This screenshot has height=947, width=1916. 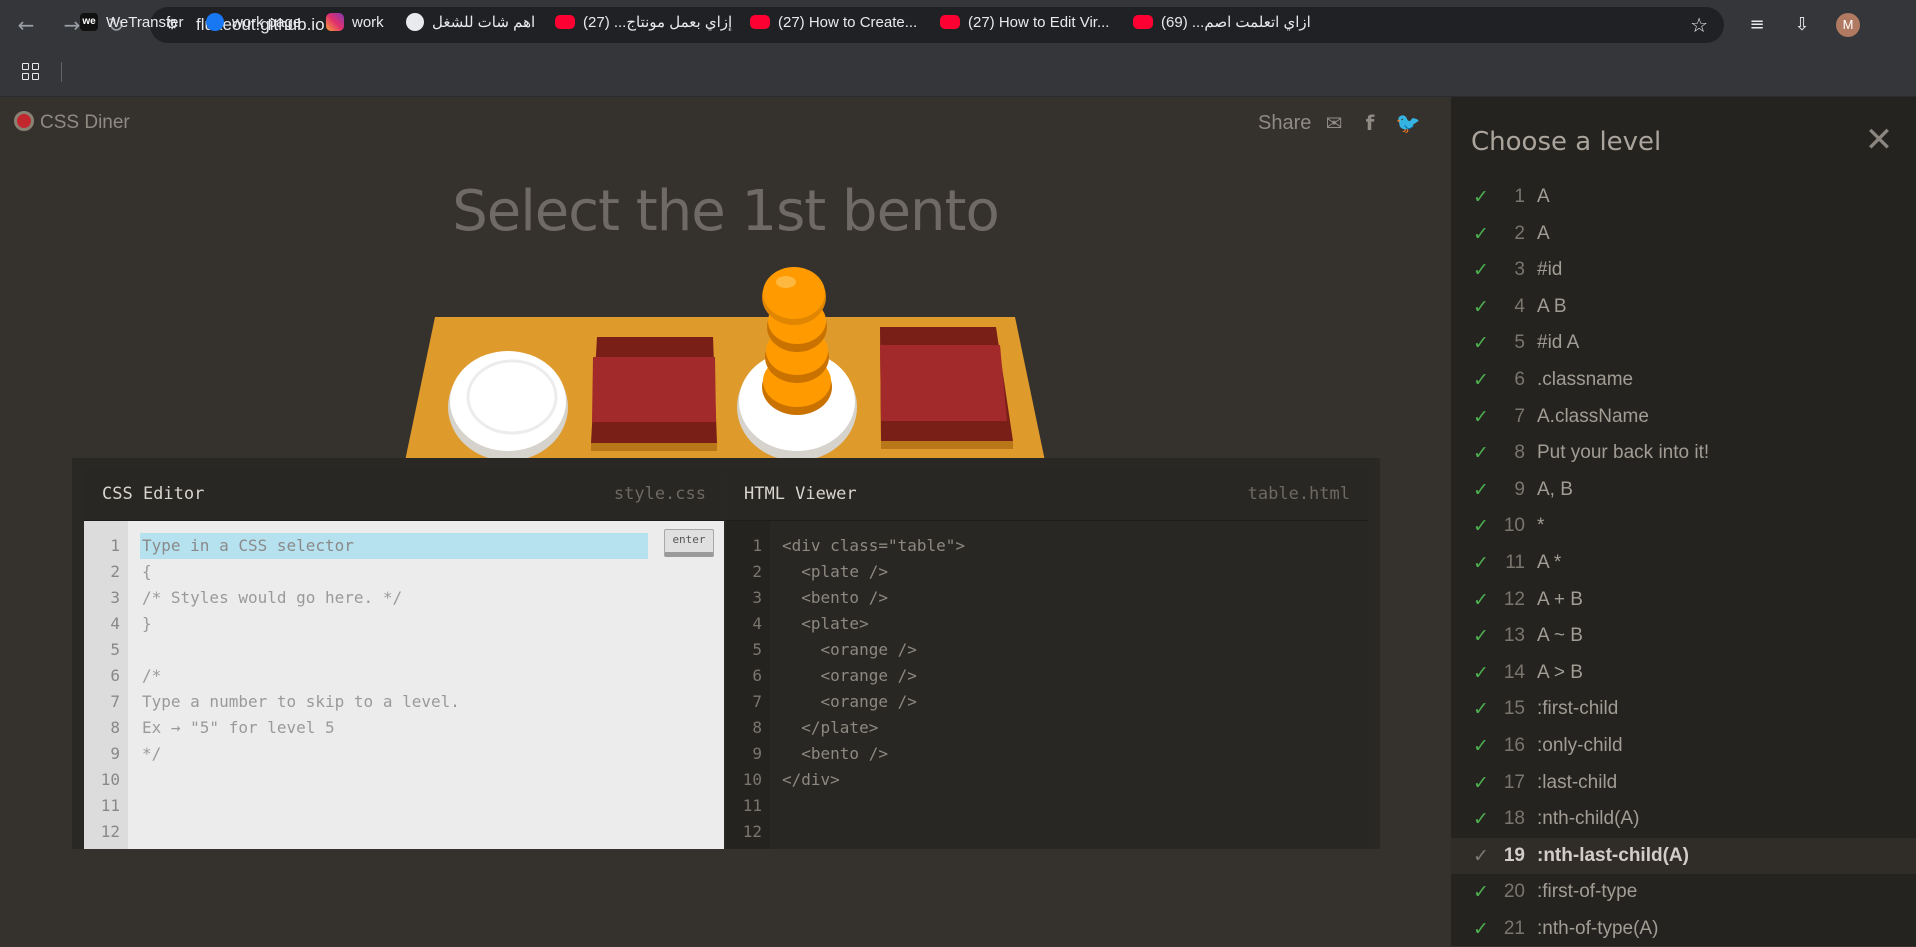 What do you see at coordinates (355, 23) in the screenshot?
I see `bookmark-work: work` at bounding box center [355, 23].